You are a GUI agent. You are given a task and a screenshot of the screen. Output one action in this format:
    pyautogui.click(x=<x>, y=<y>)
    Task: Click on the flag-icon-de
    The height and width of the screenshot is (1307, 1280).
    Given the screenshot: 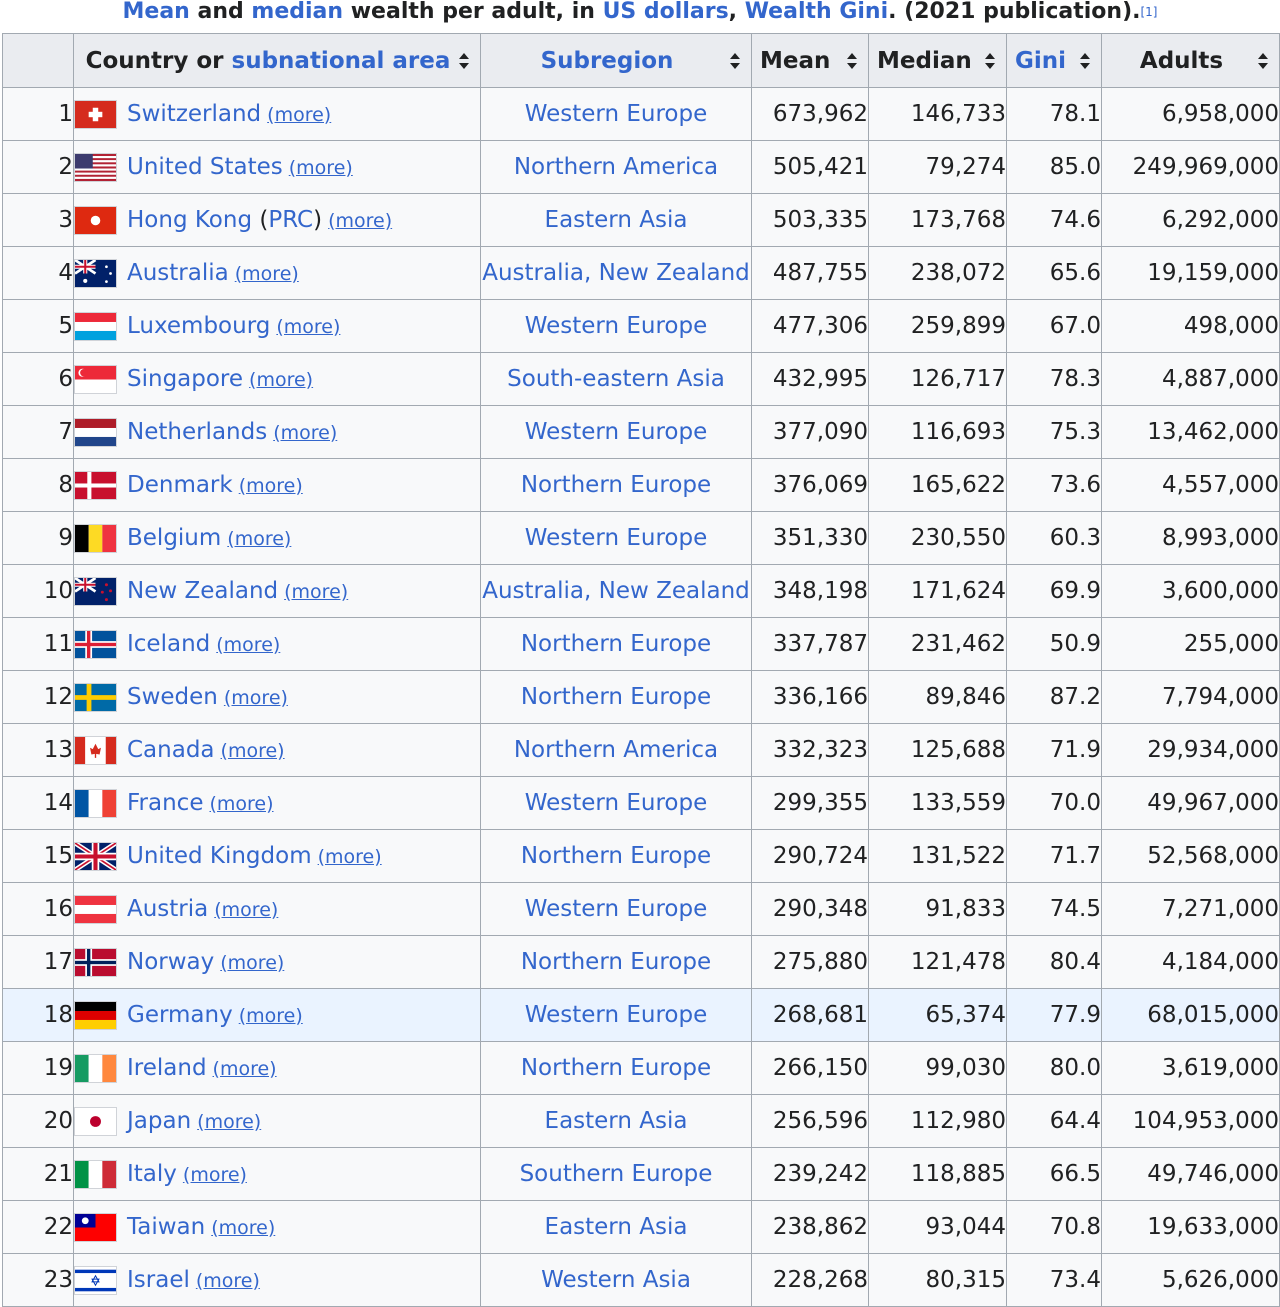 What is the action you would take?
    pyautogui.click(x=95, y=1015)
    